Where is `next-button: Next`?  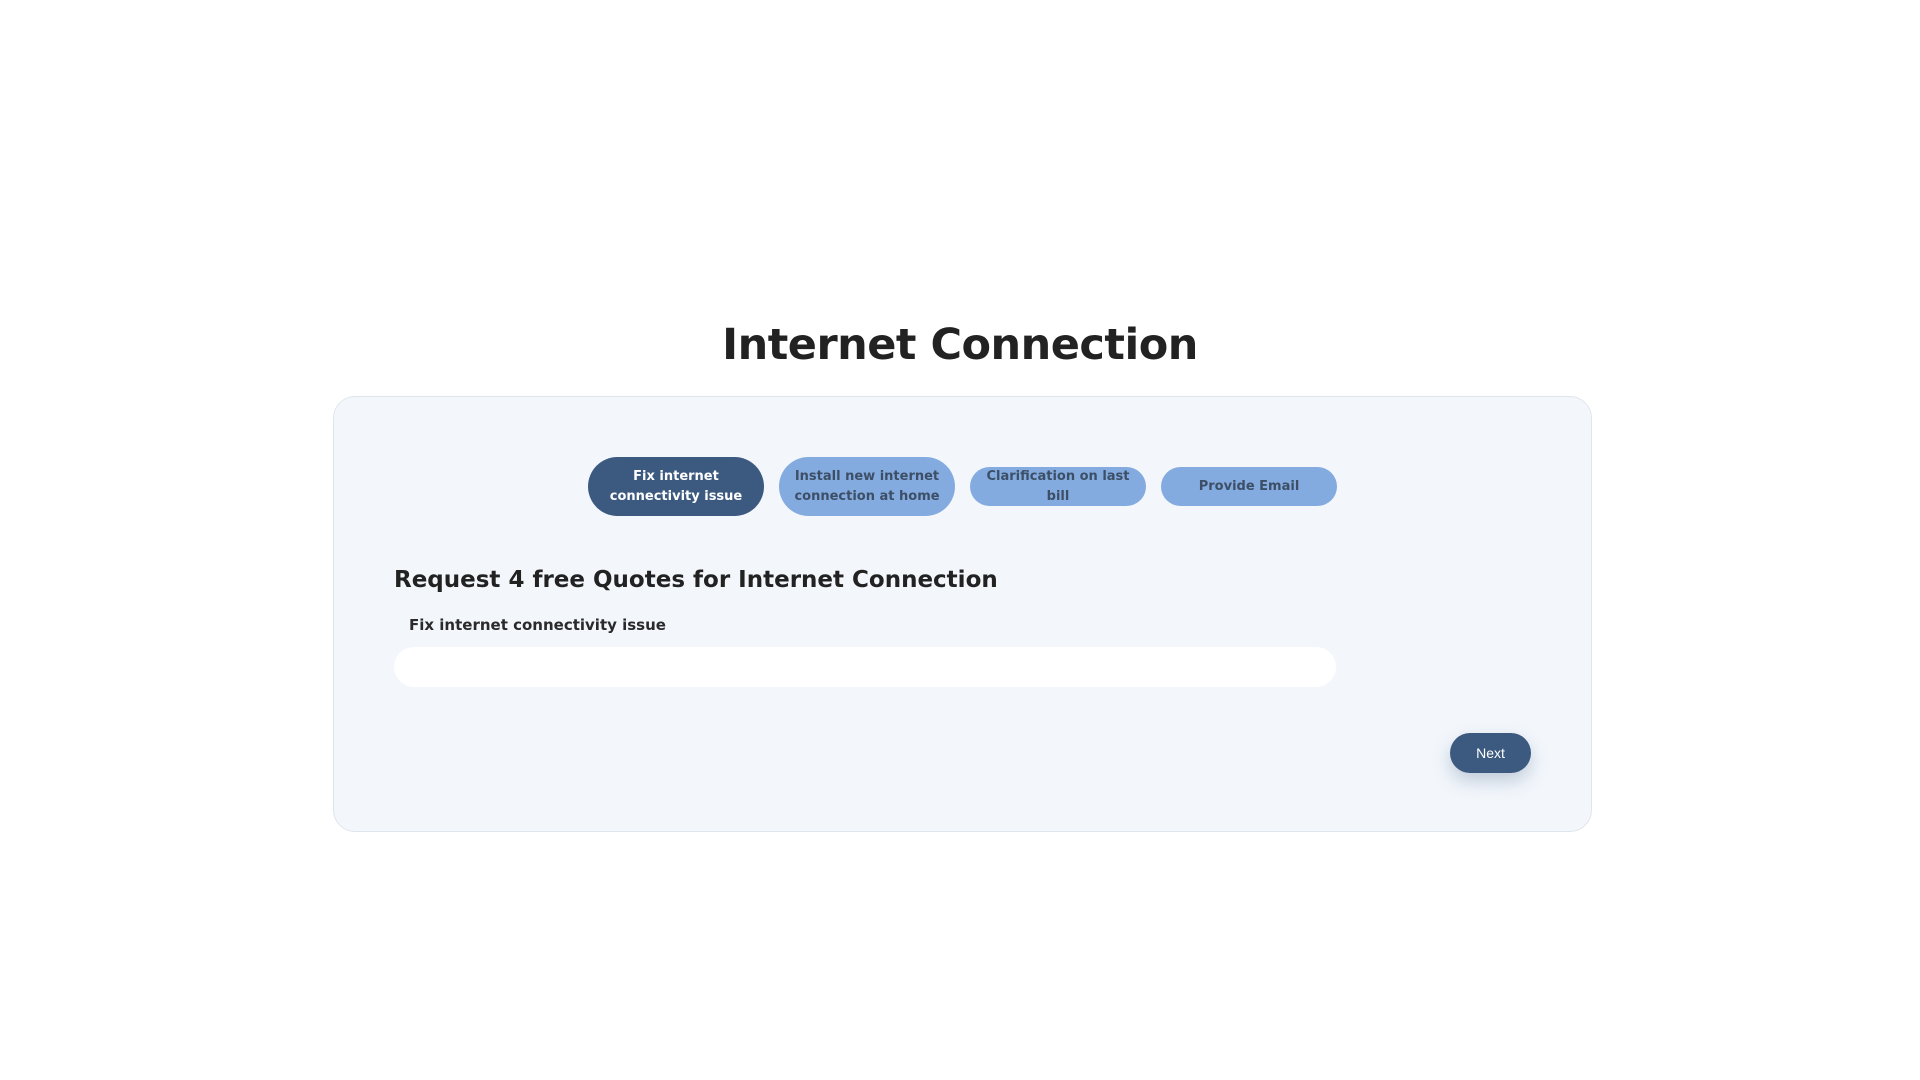 next-button: Next is located at coordinates (1490, 753).